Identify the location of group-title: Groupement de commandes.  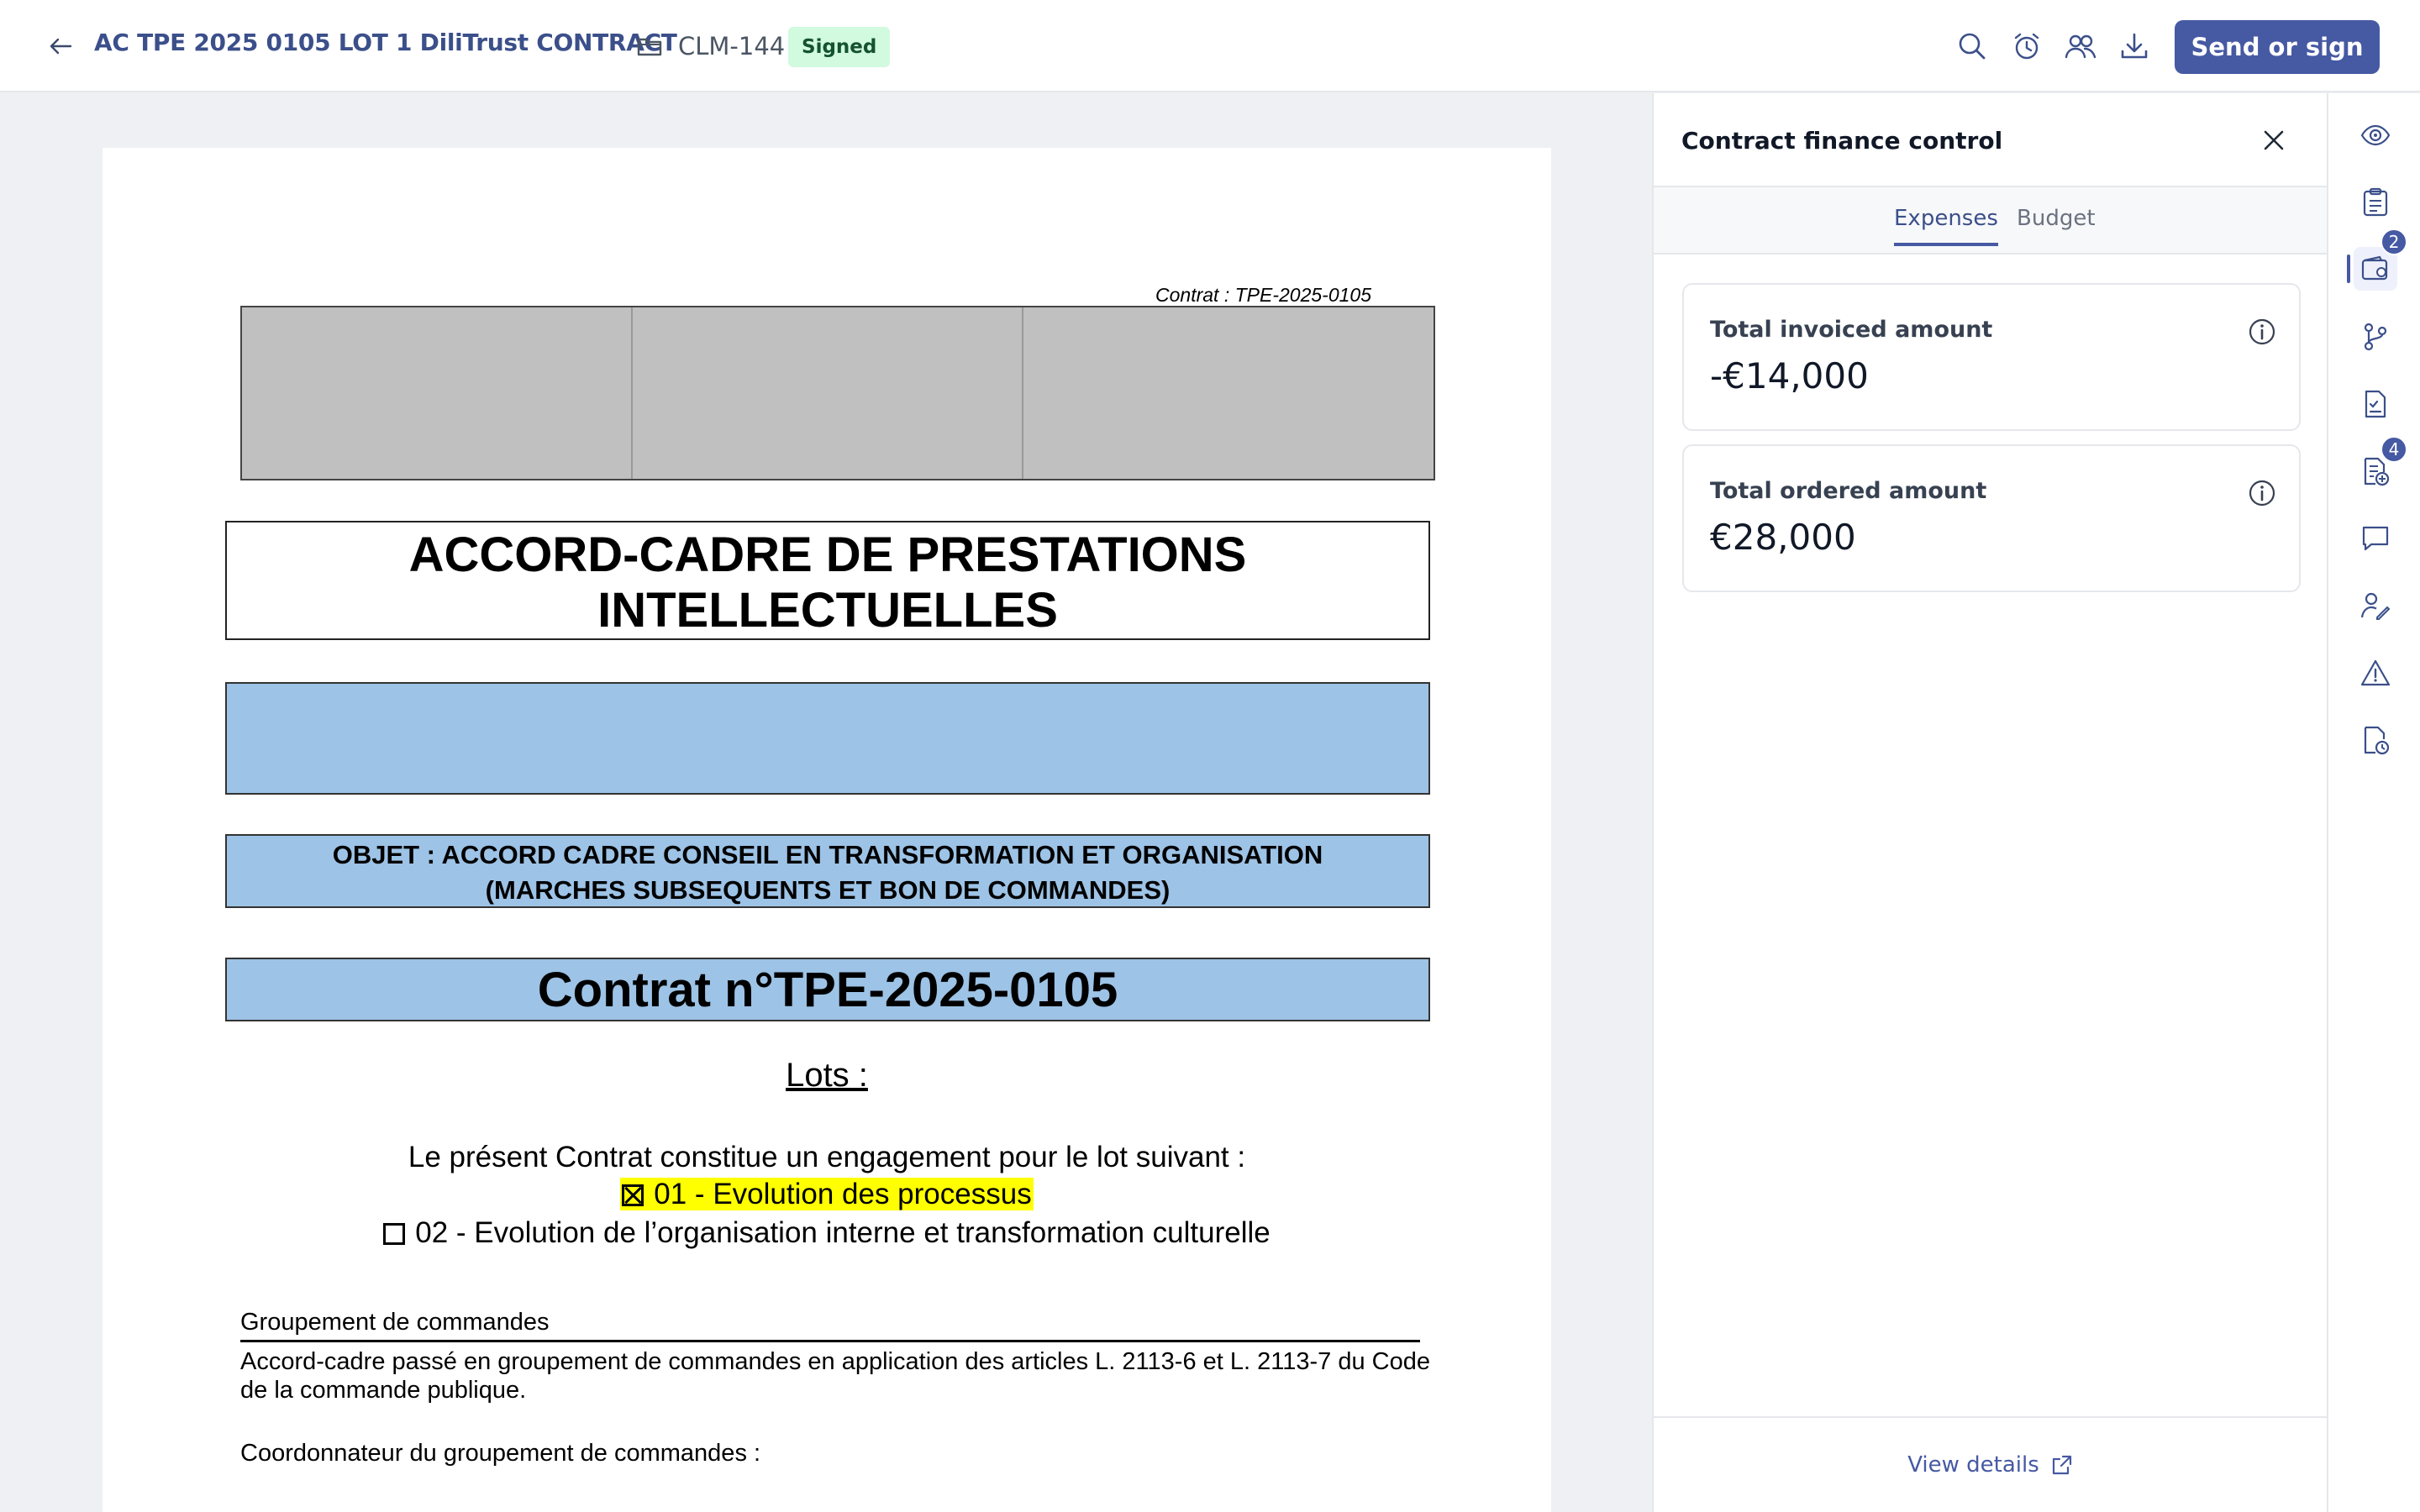
(830, 1325).